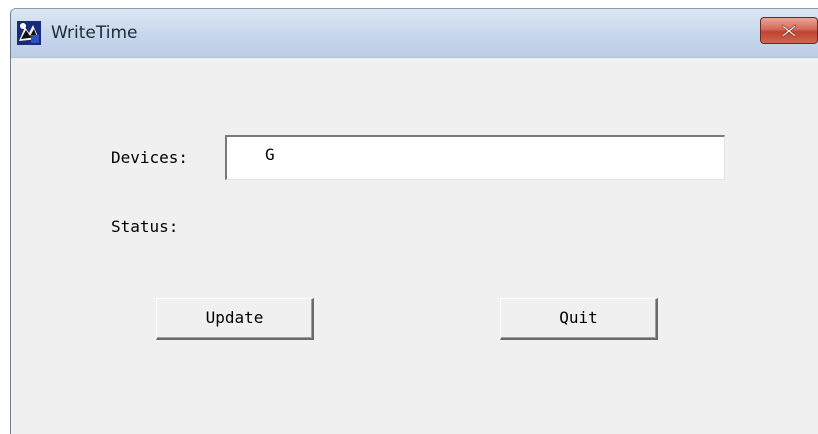 The height and width of the screenshot is (434, 818). Describe the element at coordinates (235, 319) in the screenshot. I see `update-button: Update` at that location.